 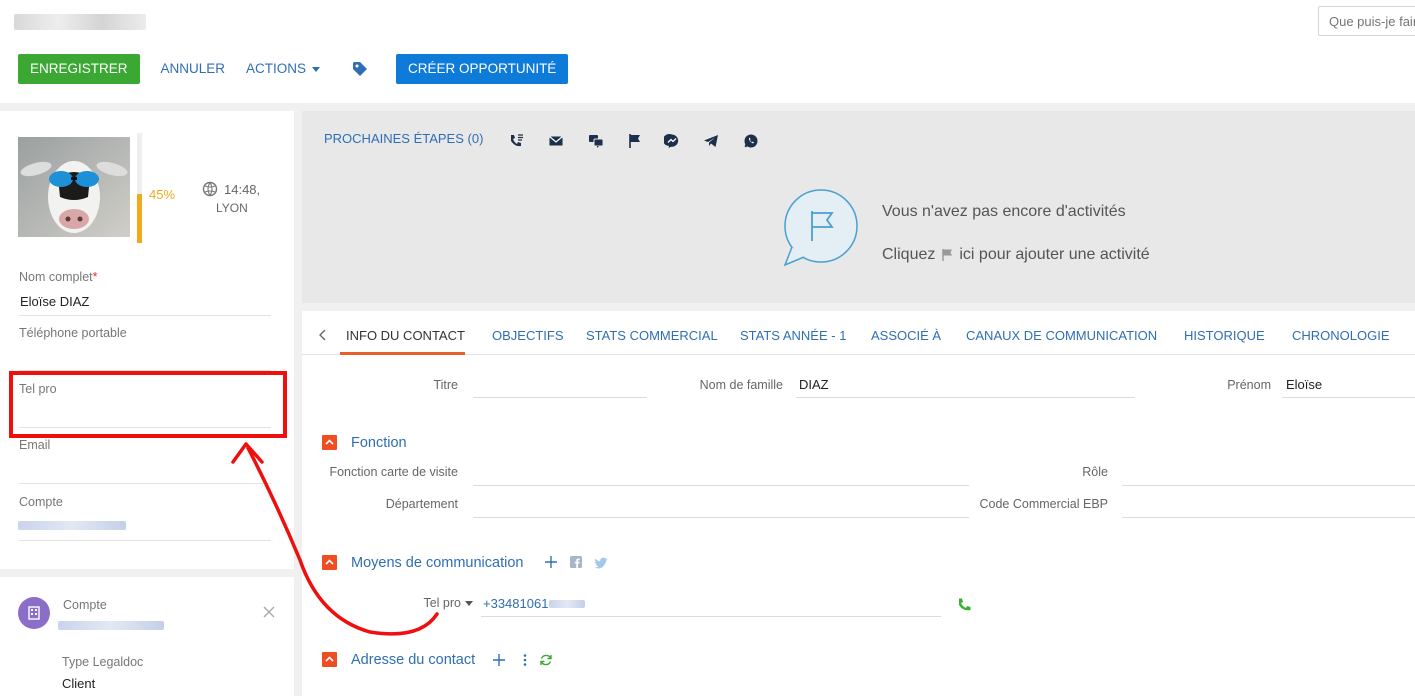 I want to click on type-legaldoc-value: Client, so click(x=79, y=683).